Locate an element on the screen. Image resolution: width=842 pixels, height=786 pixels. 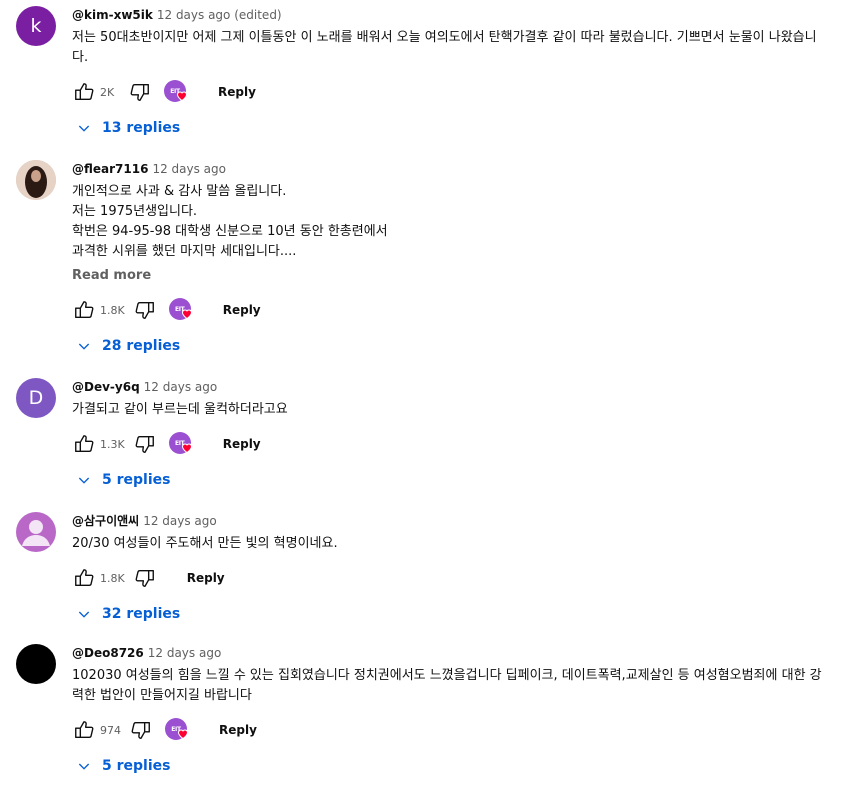
replies-label: 13 replies is located at coordinates (141, 128).